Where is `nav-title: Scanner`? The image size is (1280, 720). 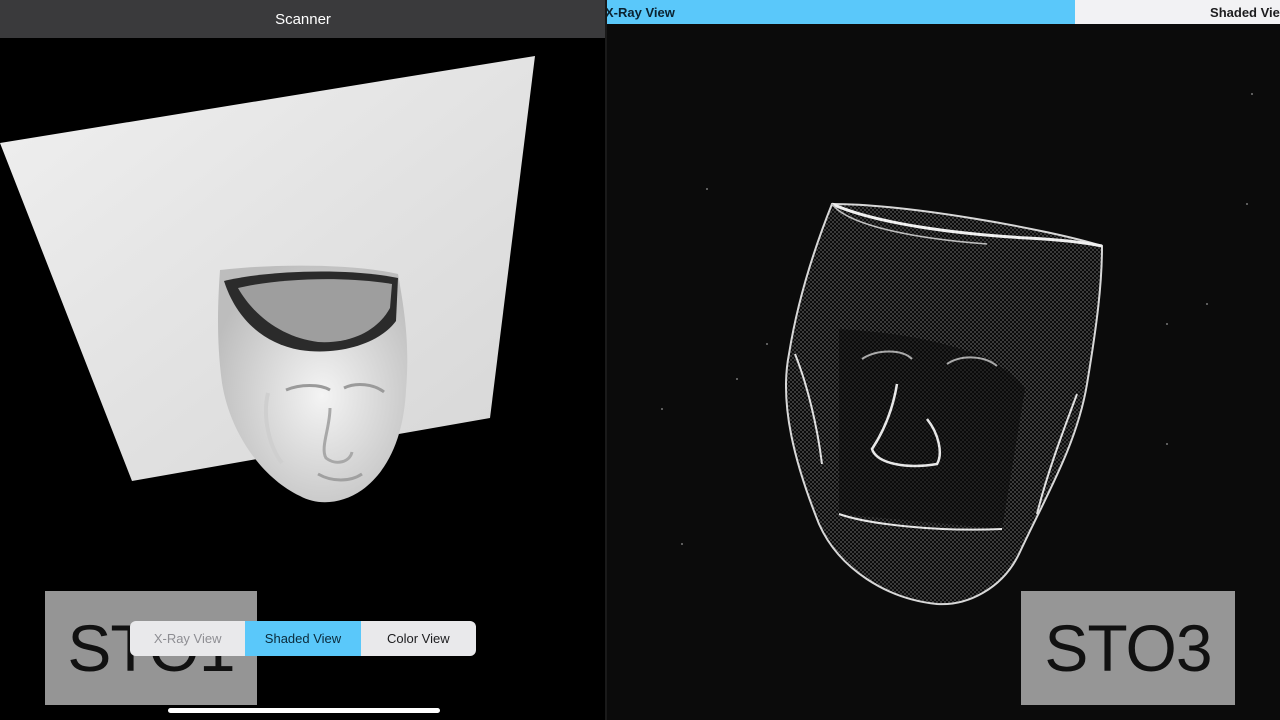
nav-title: Scanner is located at coordinates (303, 19).